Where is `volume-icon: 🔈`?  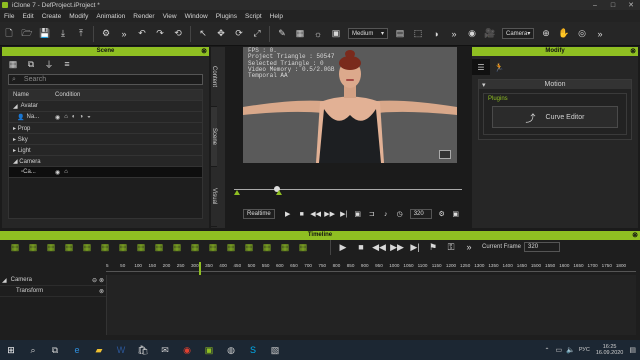 volume-icon: 🔈 is located at coordinates (570, 350).